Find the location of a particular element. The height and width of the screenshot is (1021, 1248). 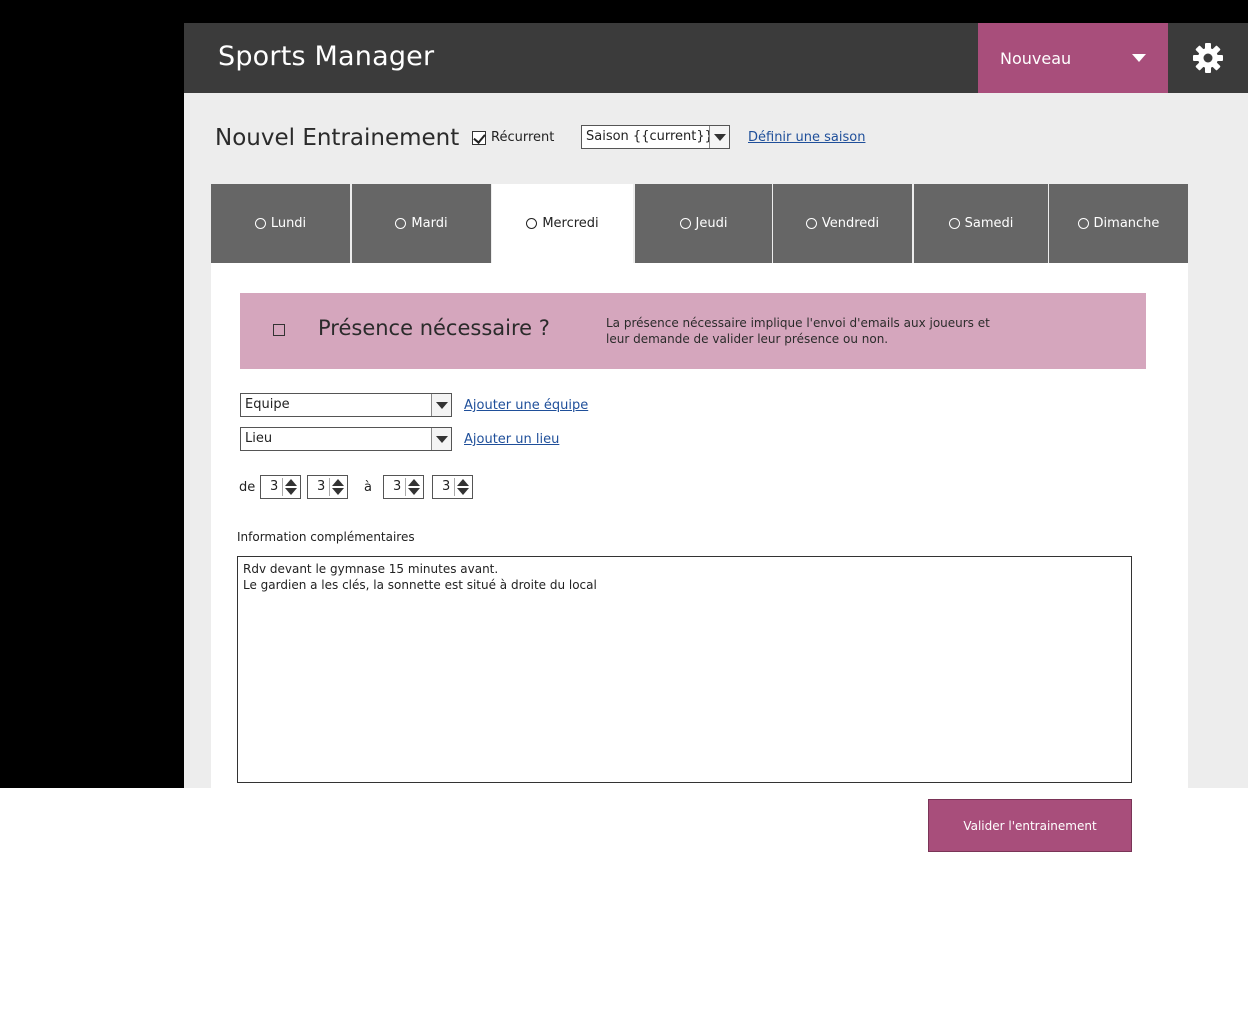

season-select-value: Saison {{current}} is located at coordinates (649, 136).